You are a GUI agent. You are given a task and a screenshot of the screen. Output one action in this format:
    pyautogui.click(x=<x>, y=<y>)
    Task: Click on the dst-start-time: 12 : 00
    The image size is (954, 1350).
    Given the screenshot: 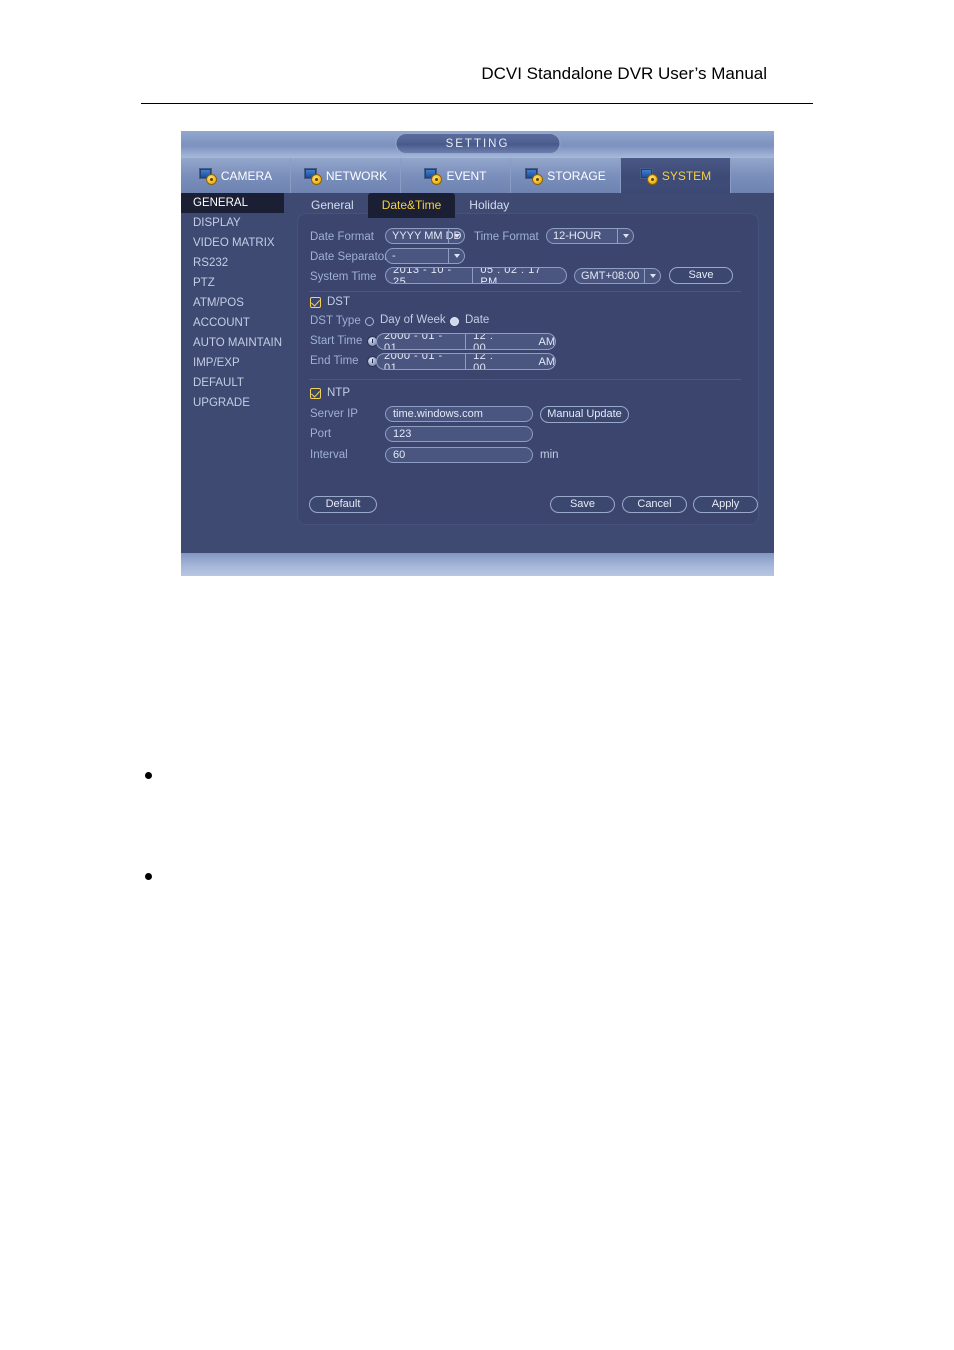 What is the action you would take?
    pyautogui.click(x=483, y=341)
    